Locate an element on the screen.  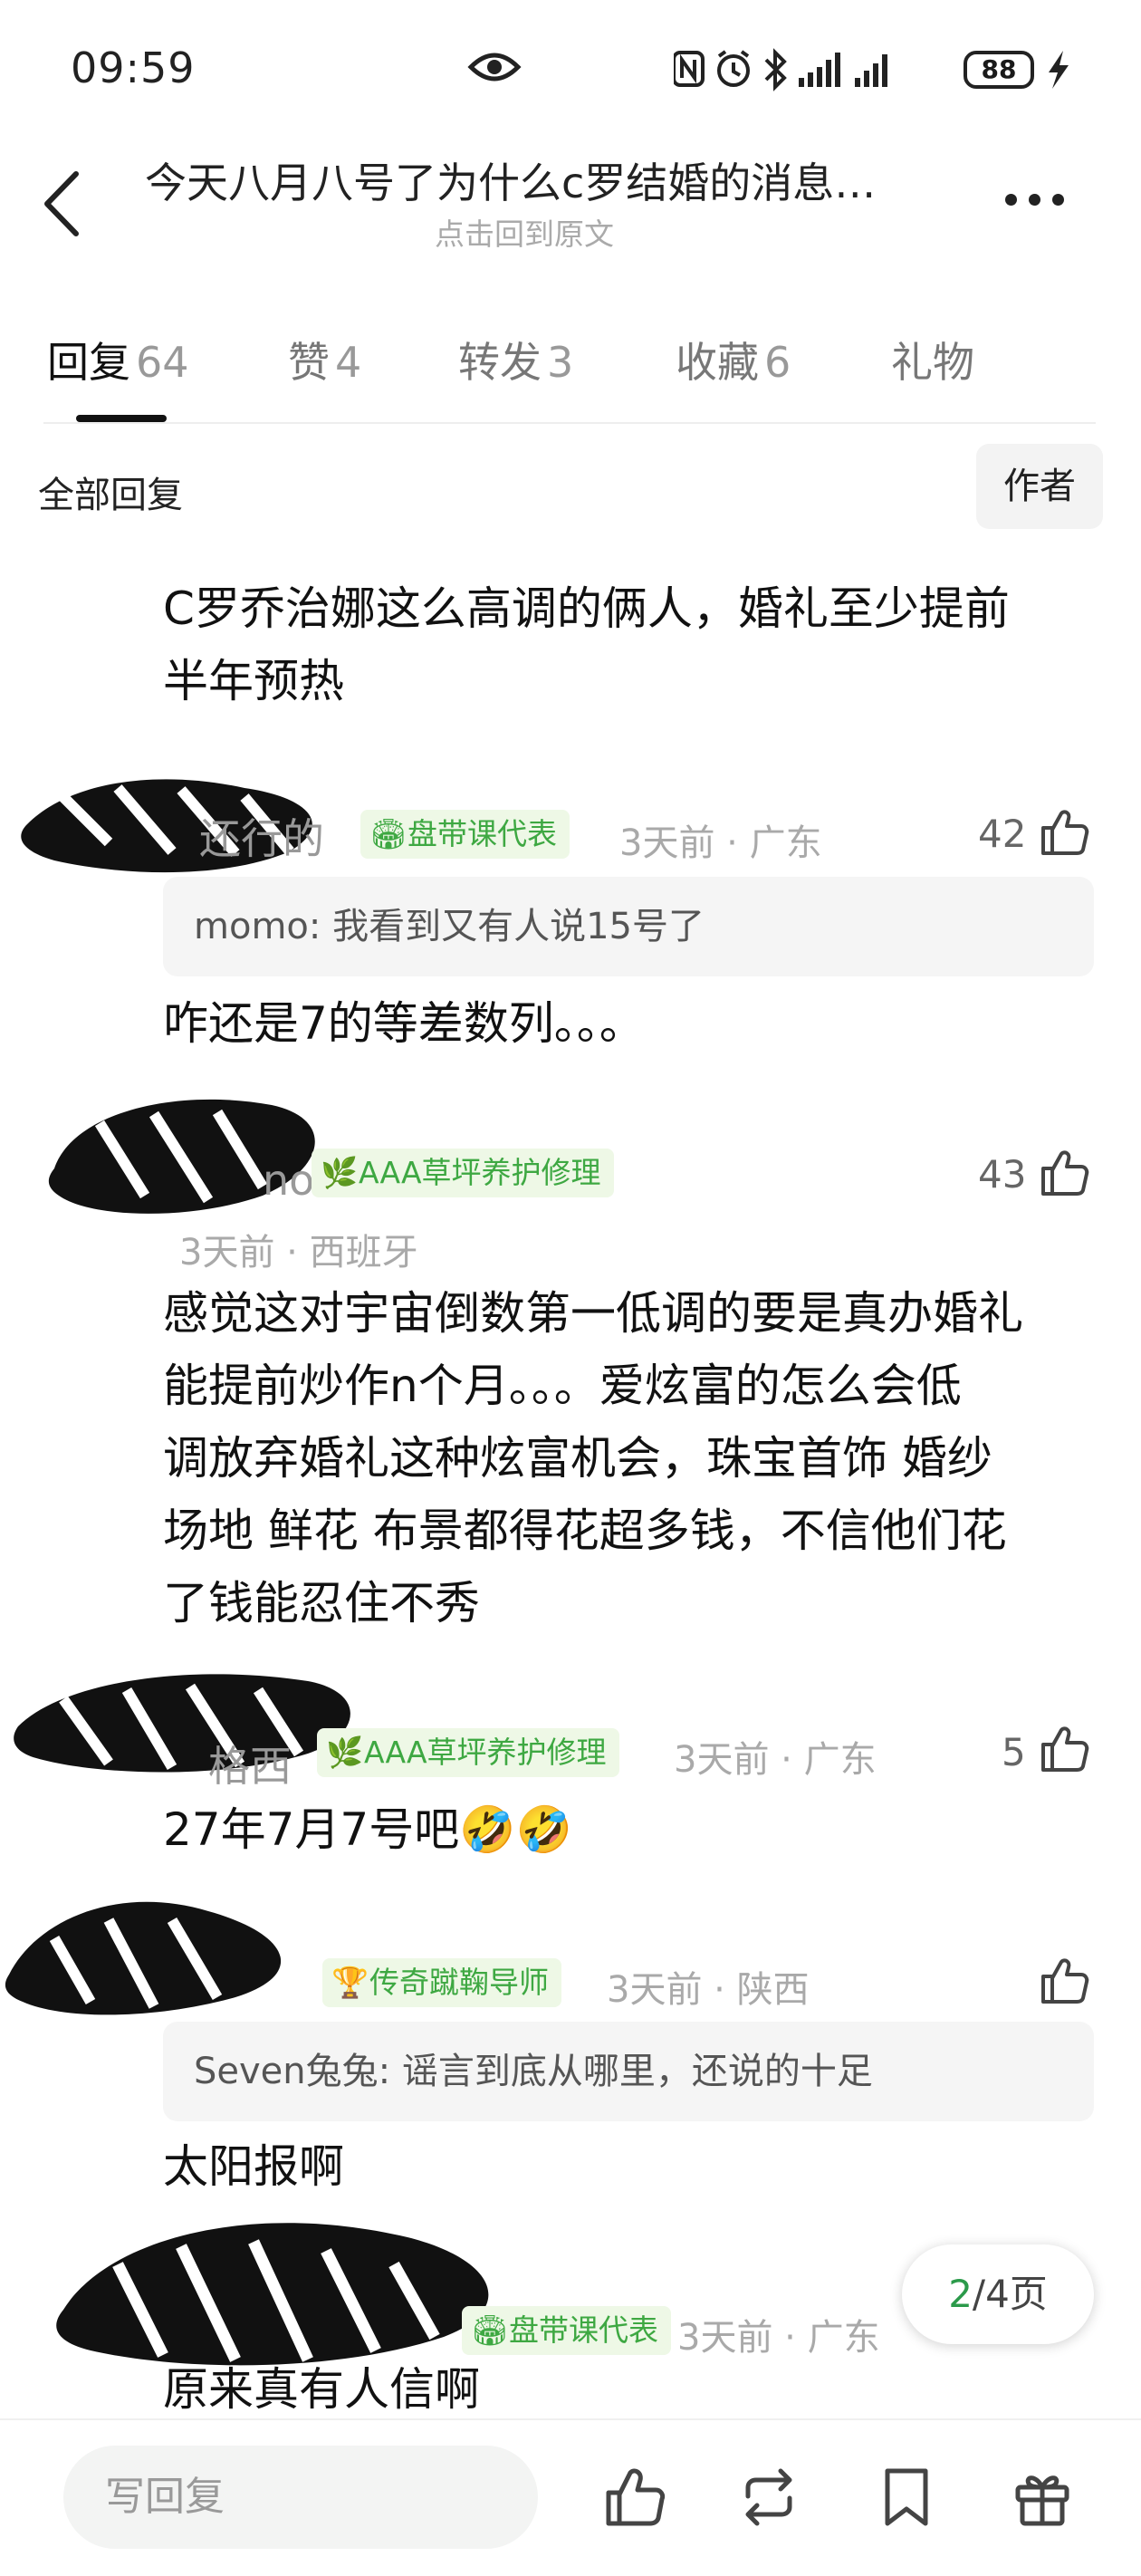
all-replies-filter: 全部回复 is located at coordinates (111, 492).